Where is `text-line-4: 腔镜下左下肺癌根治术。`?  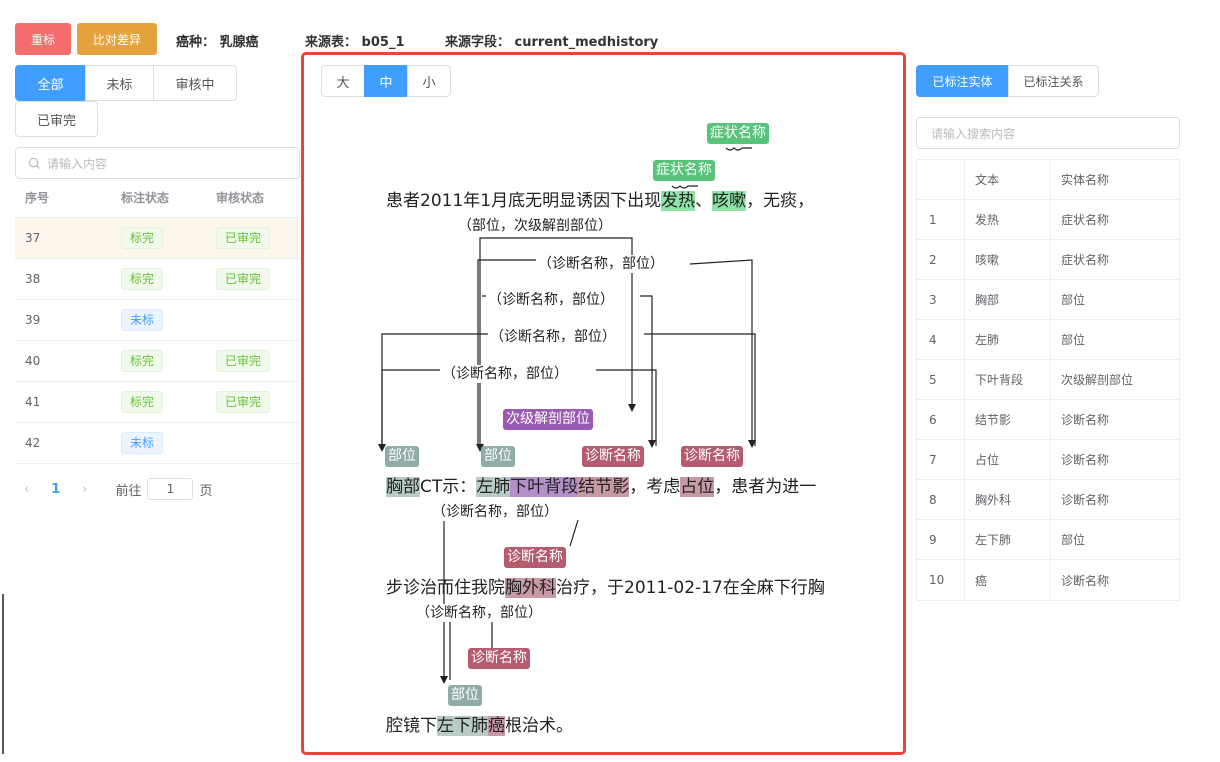 text-line-4: 腔镜下左下肺癌根治术。 is located at coordinates (479, 726).